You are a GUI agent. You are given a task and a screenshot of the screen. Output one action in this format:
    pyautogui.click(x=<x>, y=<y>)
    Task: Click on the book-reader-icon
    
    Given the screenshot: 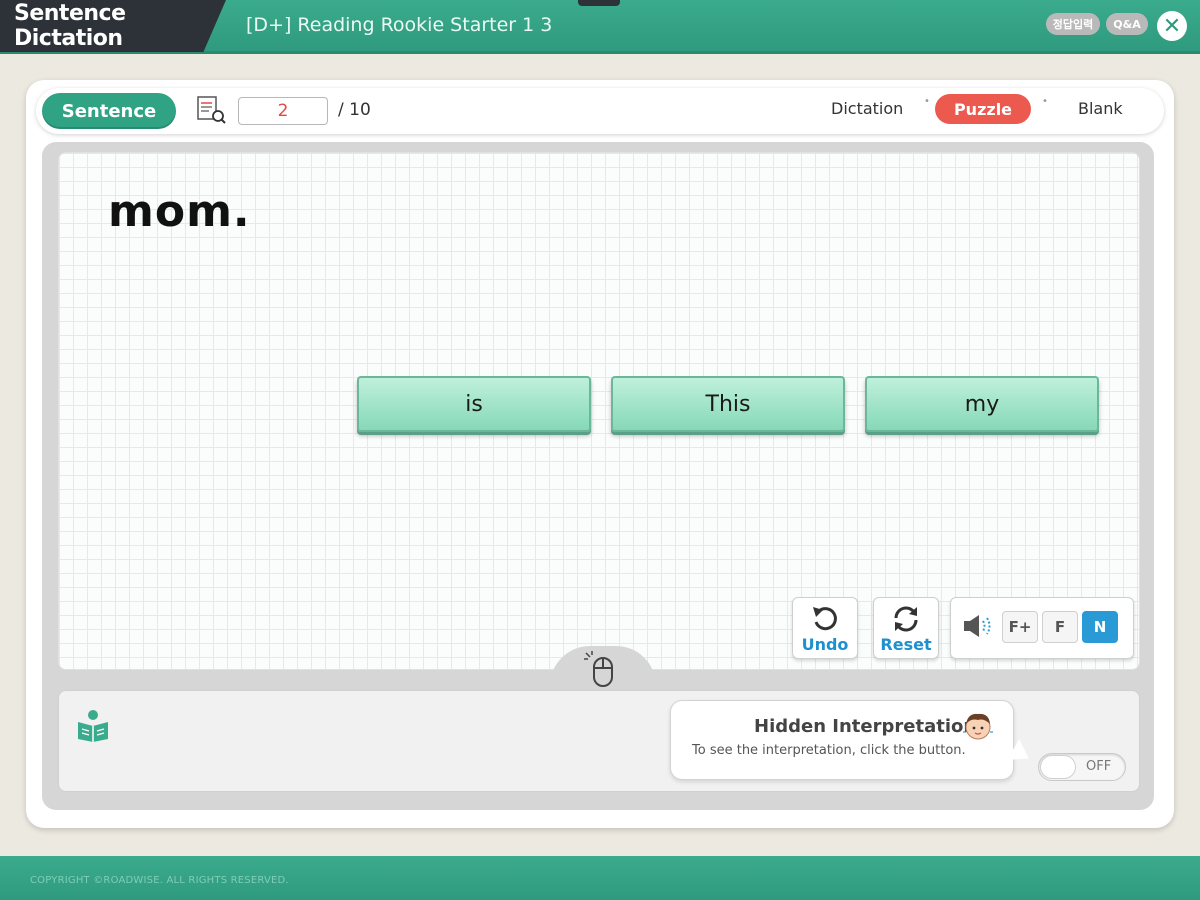 What is the action you would take?
    pyautogui.click(x=93, y=727)
    